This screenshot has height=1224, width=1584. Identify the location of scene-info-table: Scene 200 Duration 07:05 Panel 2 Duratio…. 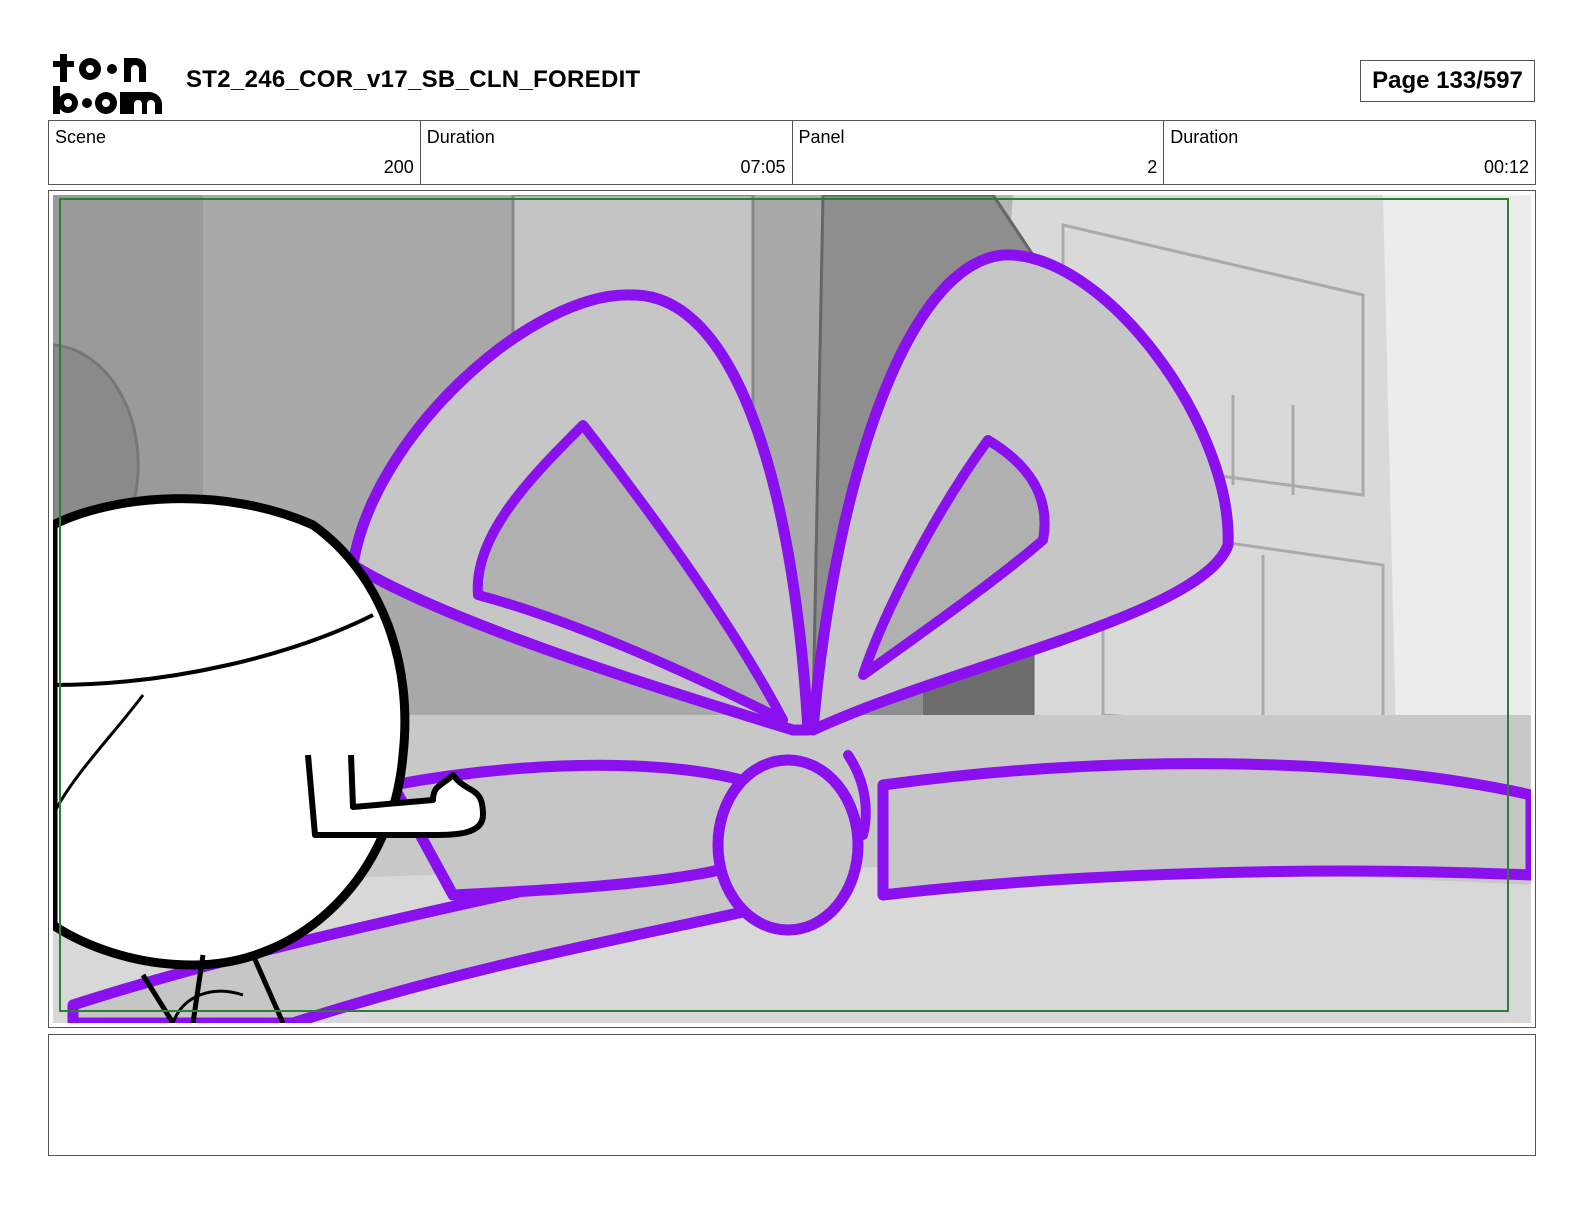
(792, 152).